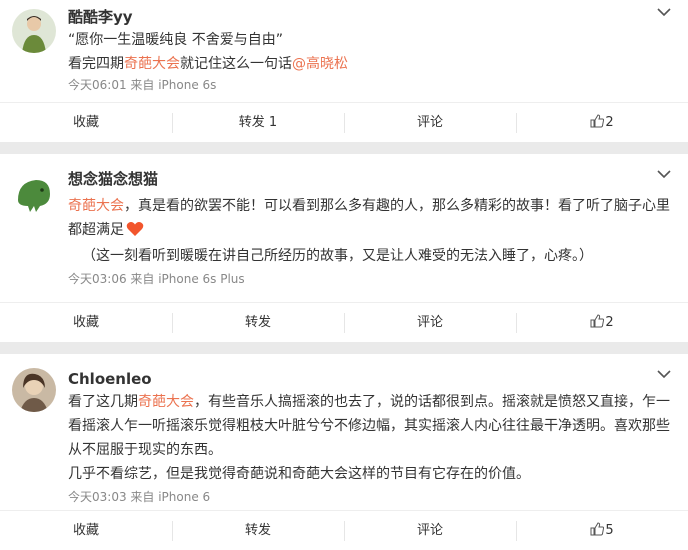  What do you see at coordinates (378, 17) in the screenshot?
I see `username: 酷酷李yy` at bounding box center [378, 17].